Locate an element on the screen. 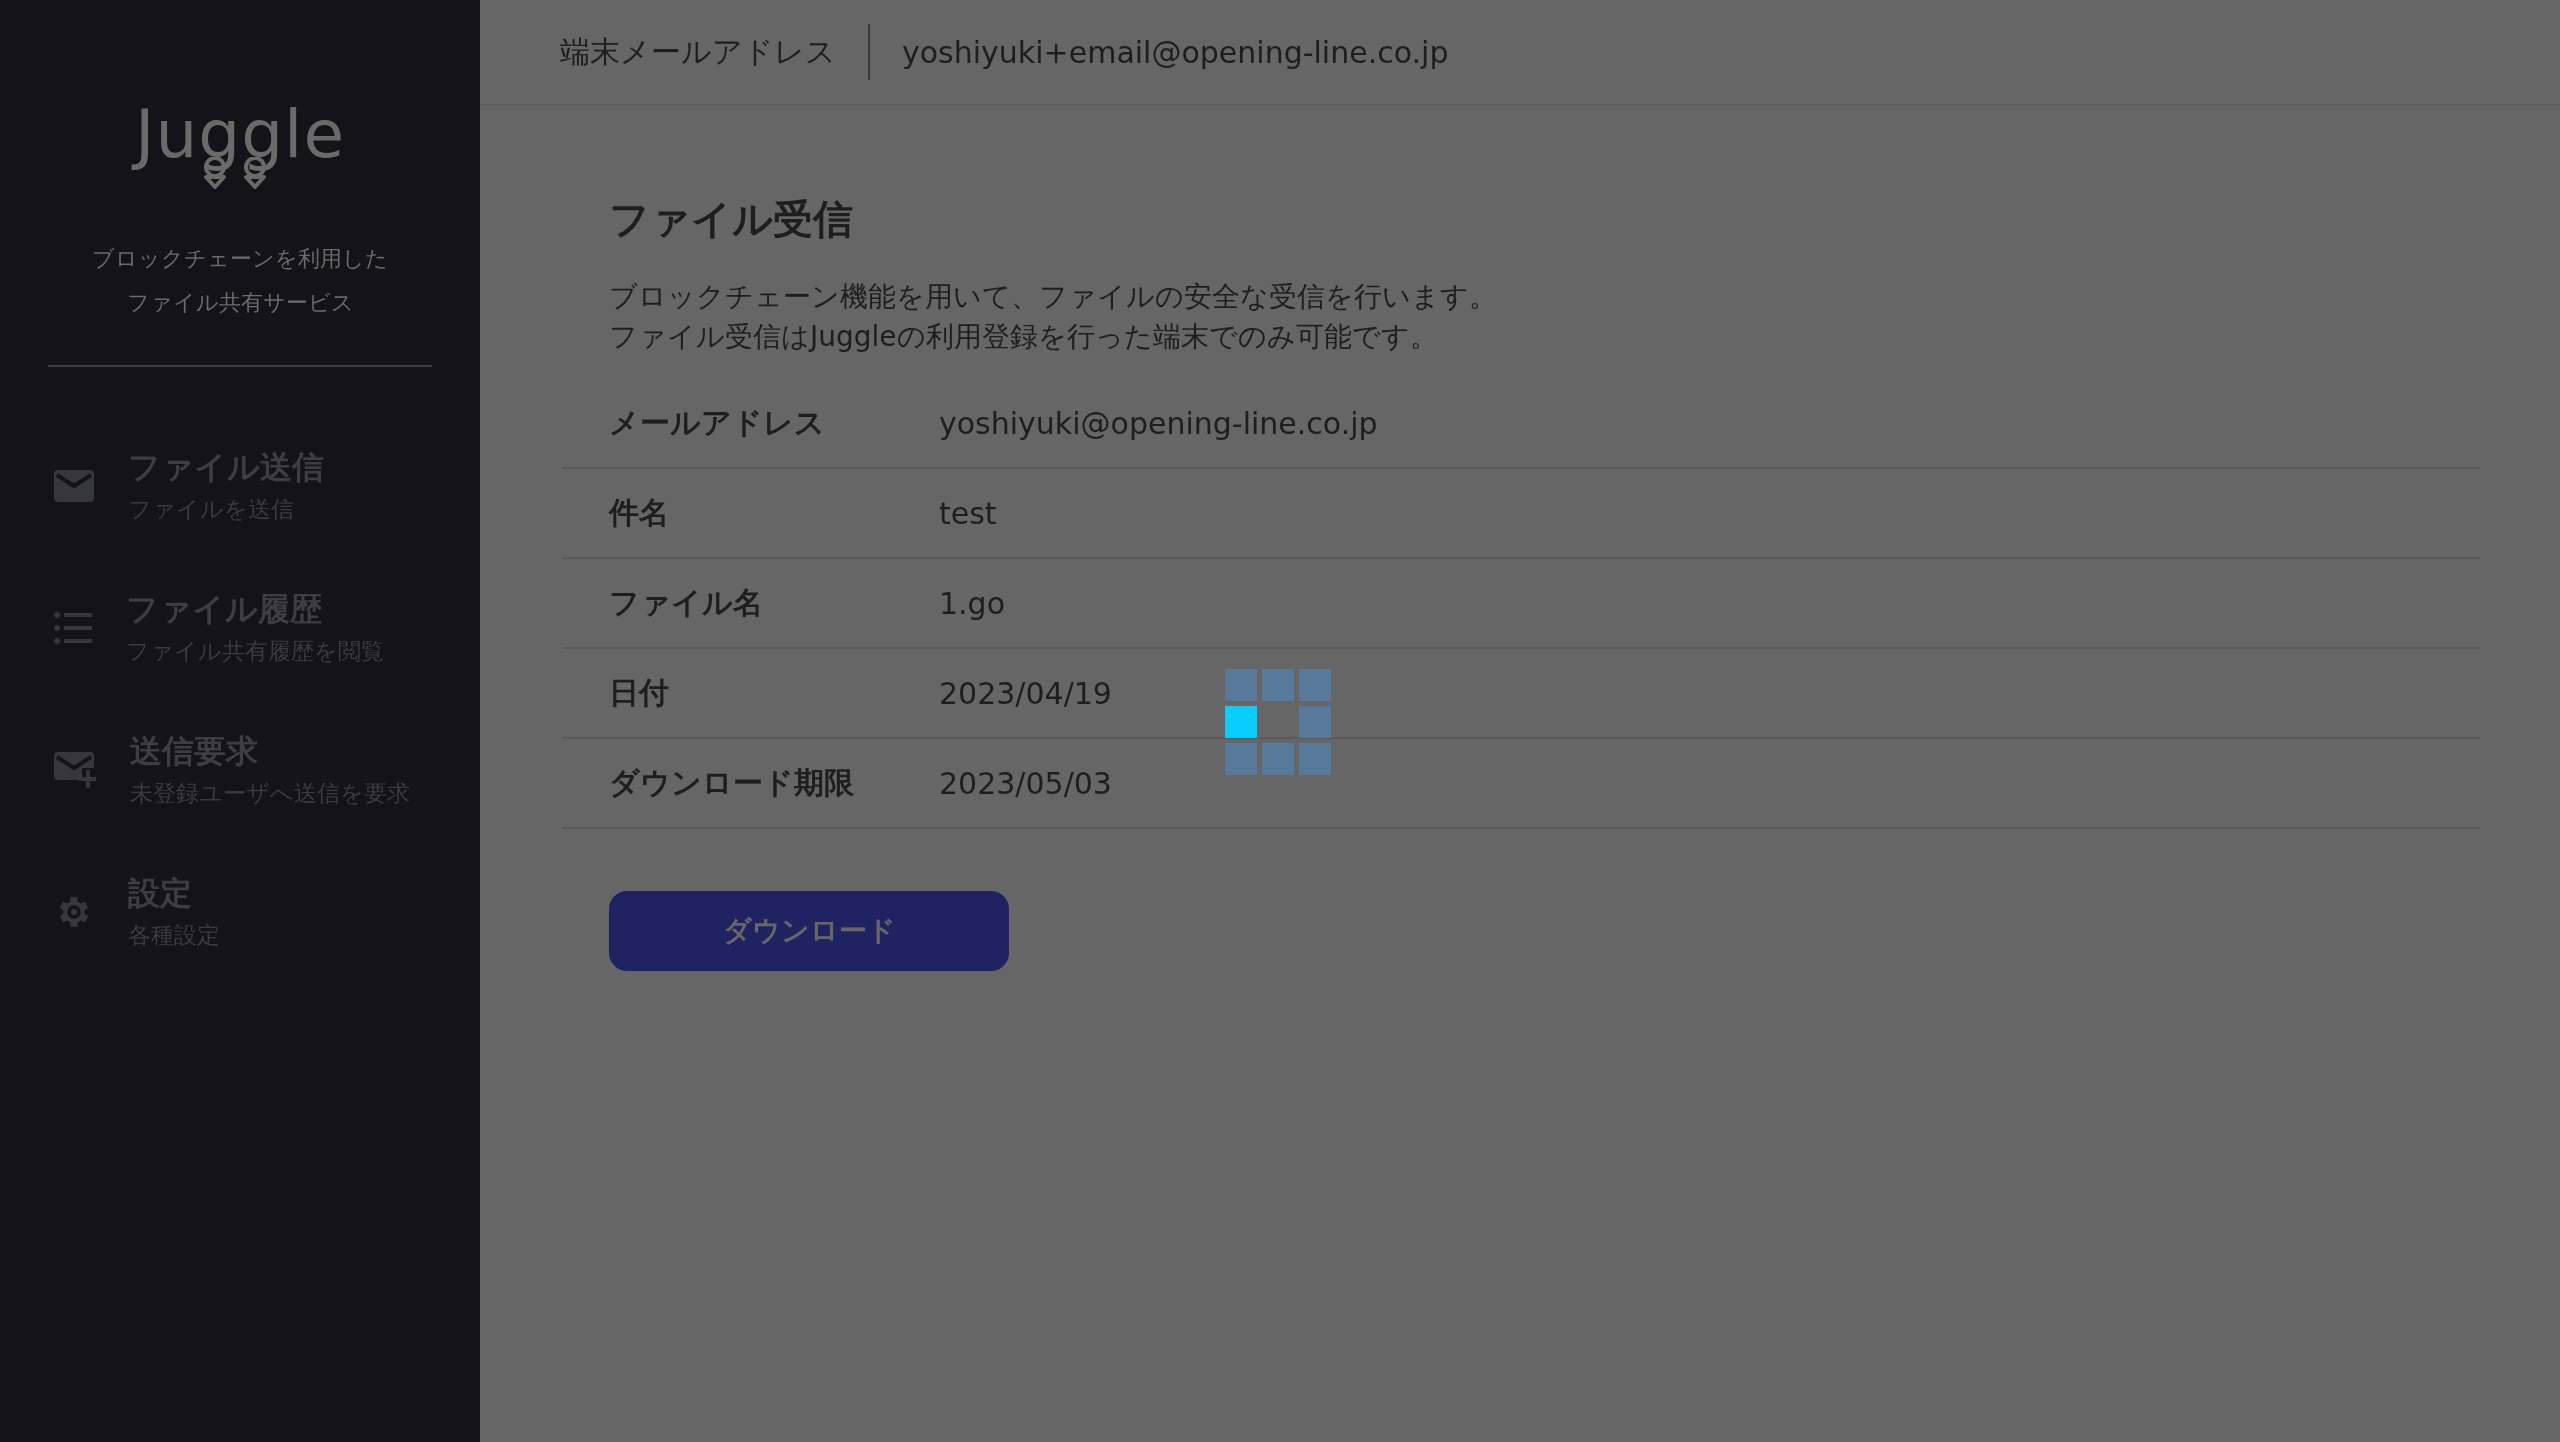 Image resolution: width=2560 pixels, height=1442 pixels. loading-spinner-icon is located at coordinates (1278, 722).